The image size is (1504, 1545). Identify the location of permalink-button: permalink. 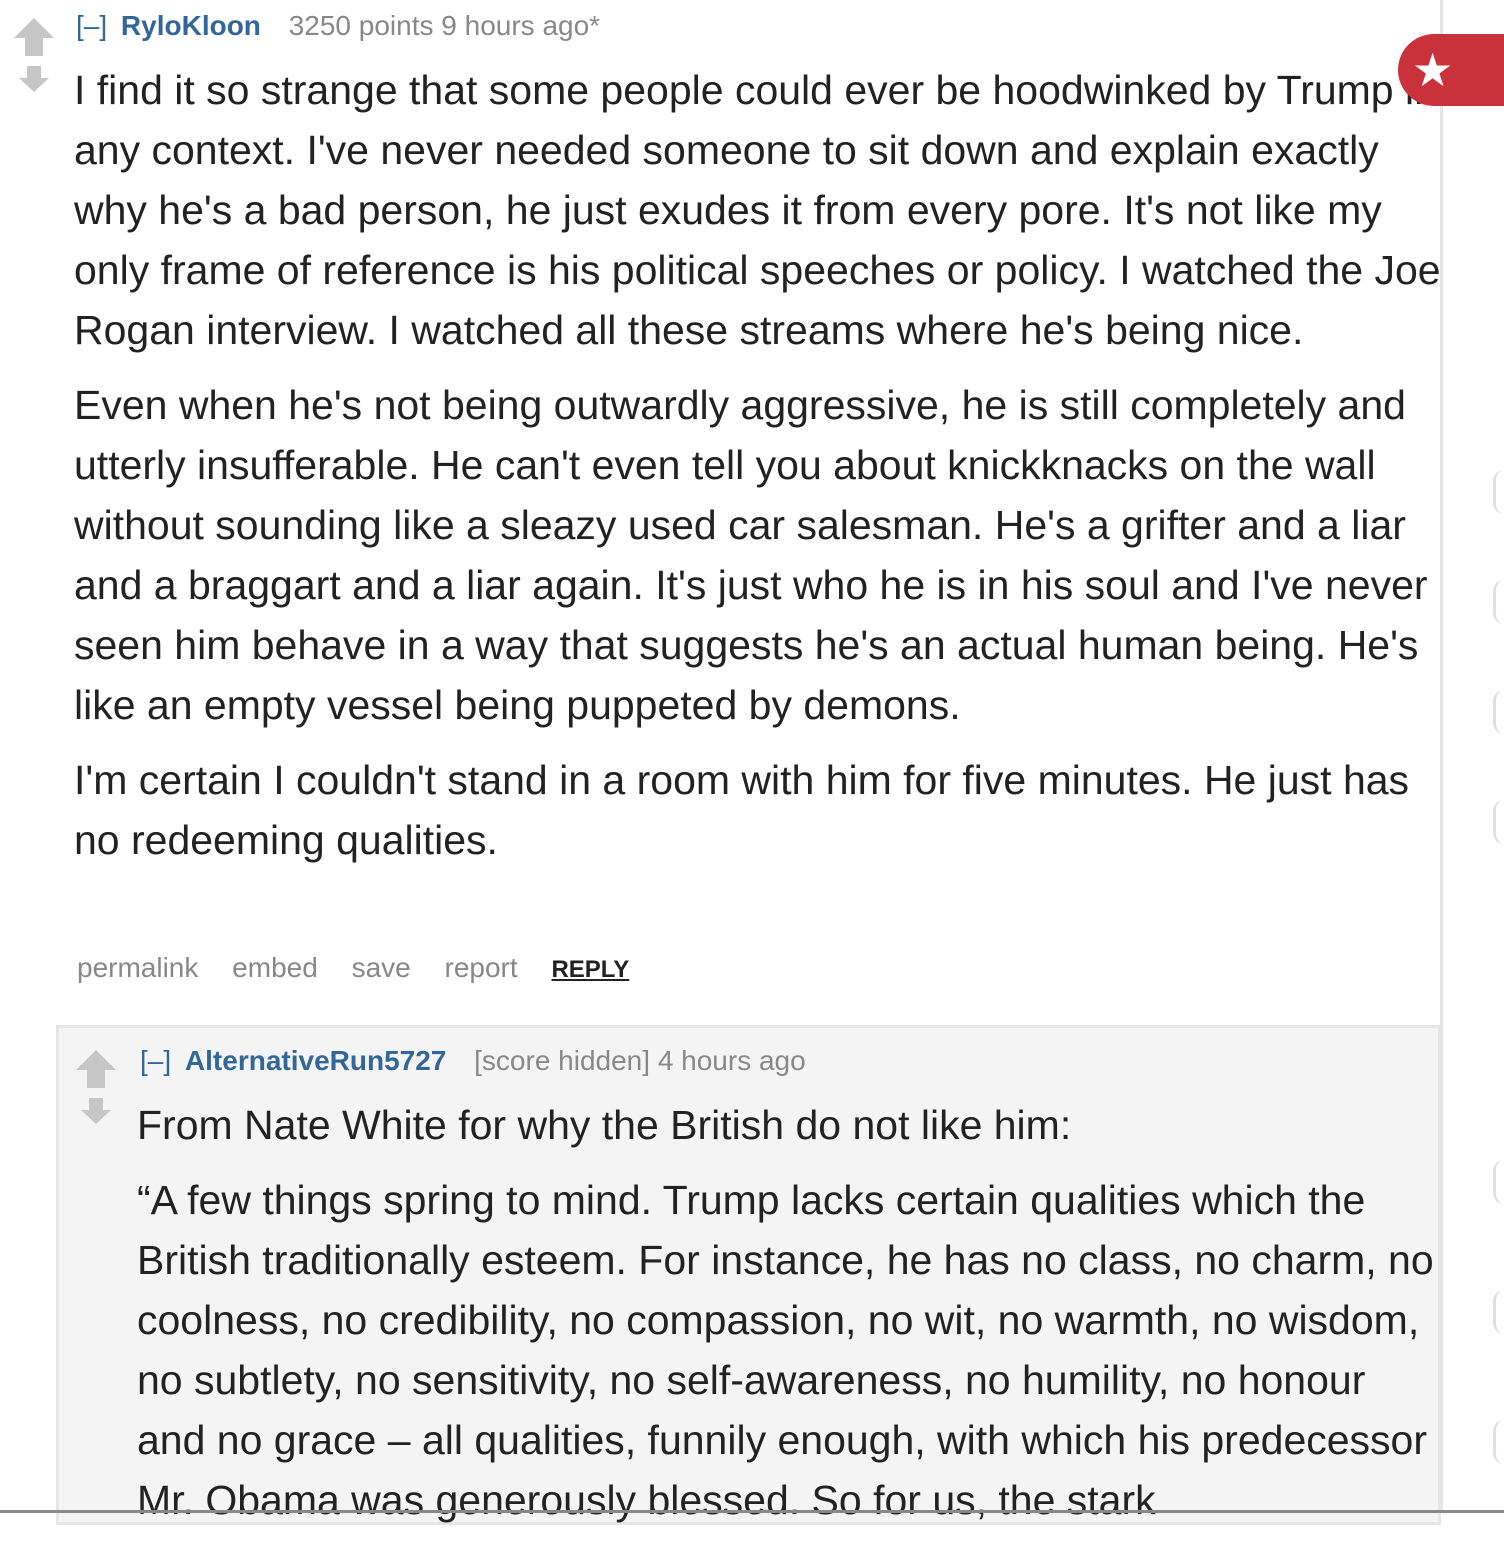
(137, 967).